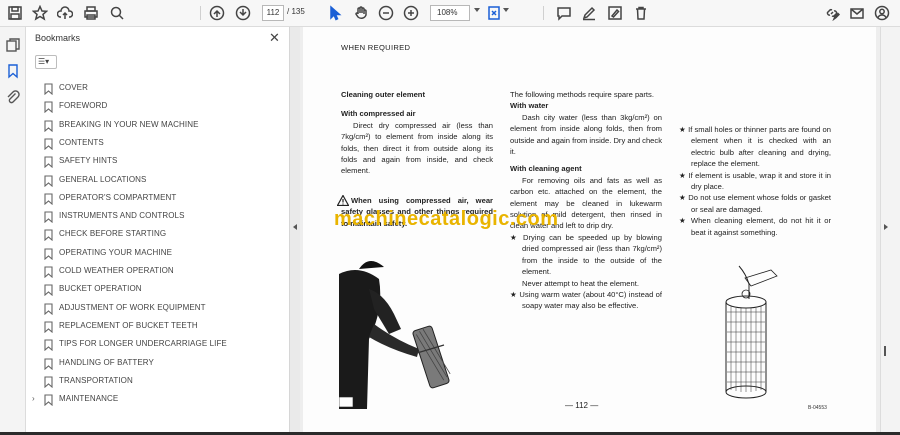  What do you see at coordinates (116, 270) in the screenshot?
I see `bookmark-label: COLD WEATHER OPERATION` at bounding box center [116, 270].